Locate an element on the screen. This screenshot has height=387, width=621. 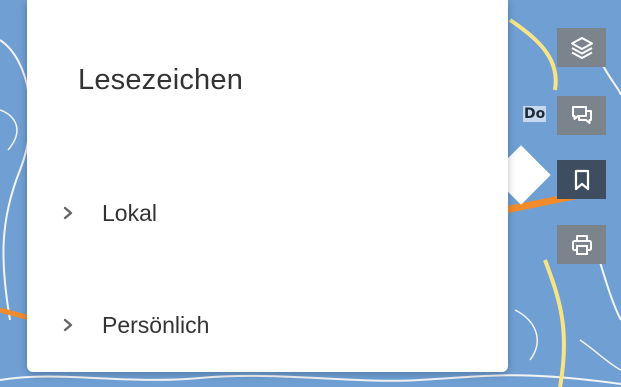
print-icon is located at coordinates (581, 244).